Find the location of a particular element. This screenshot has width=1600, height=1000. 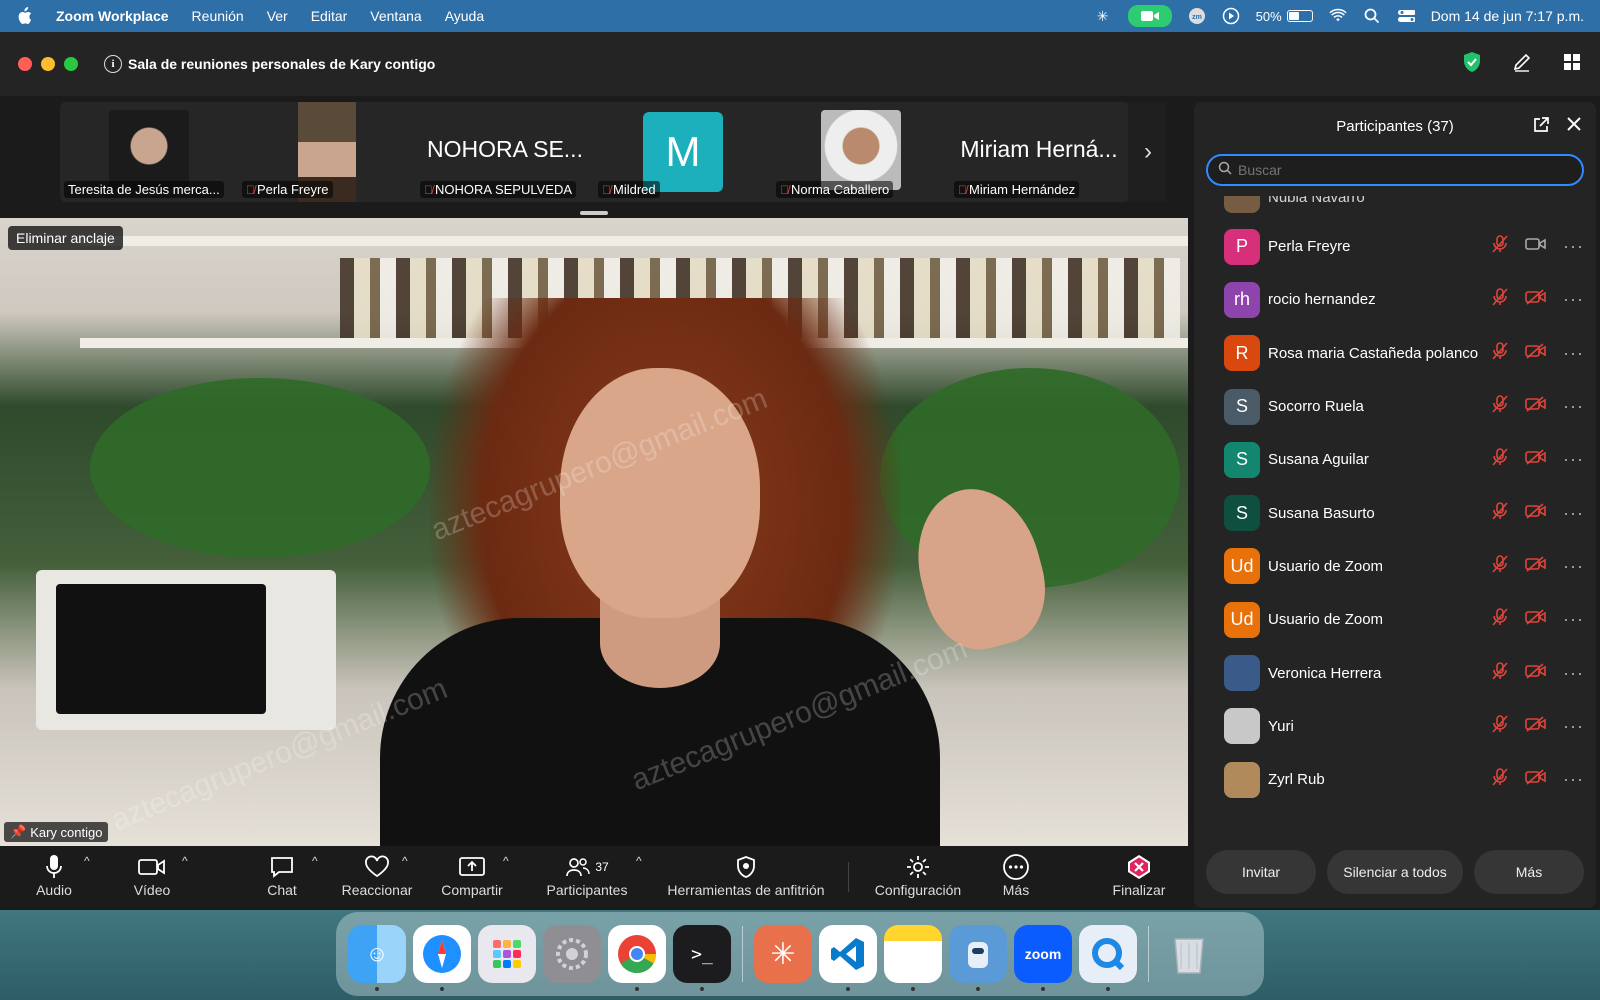

fullscreen-window-button is located at coordinates (71, 64).